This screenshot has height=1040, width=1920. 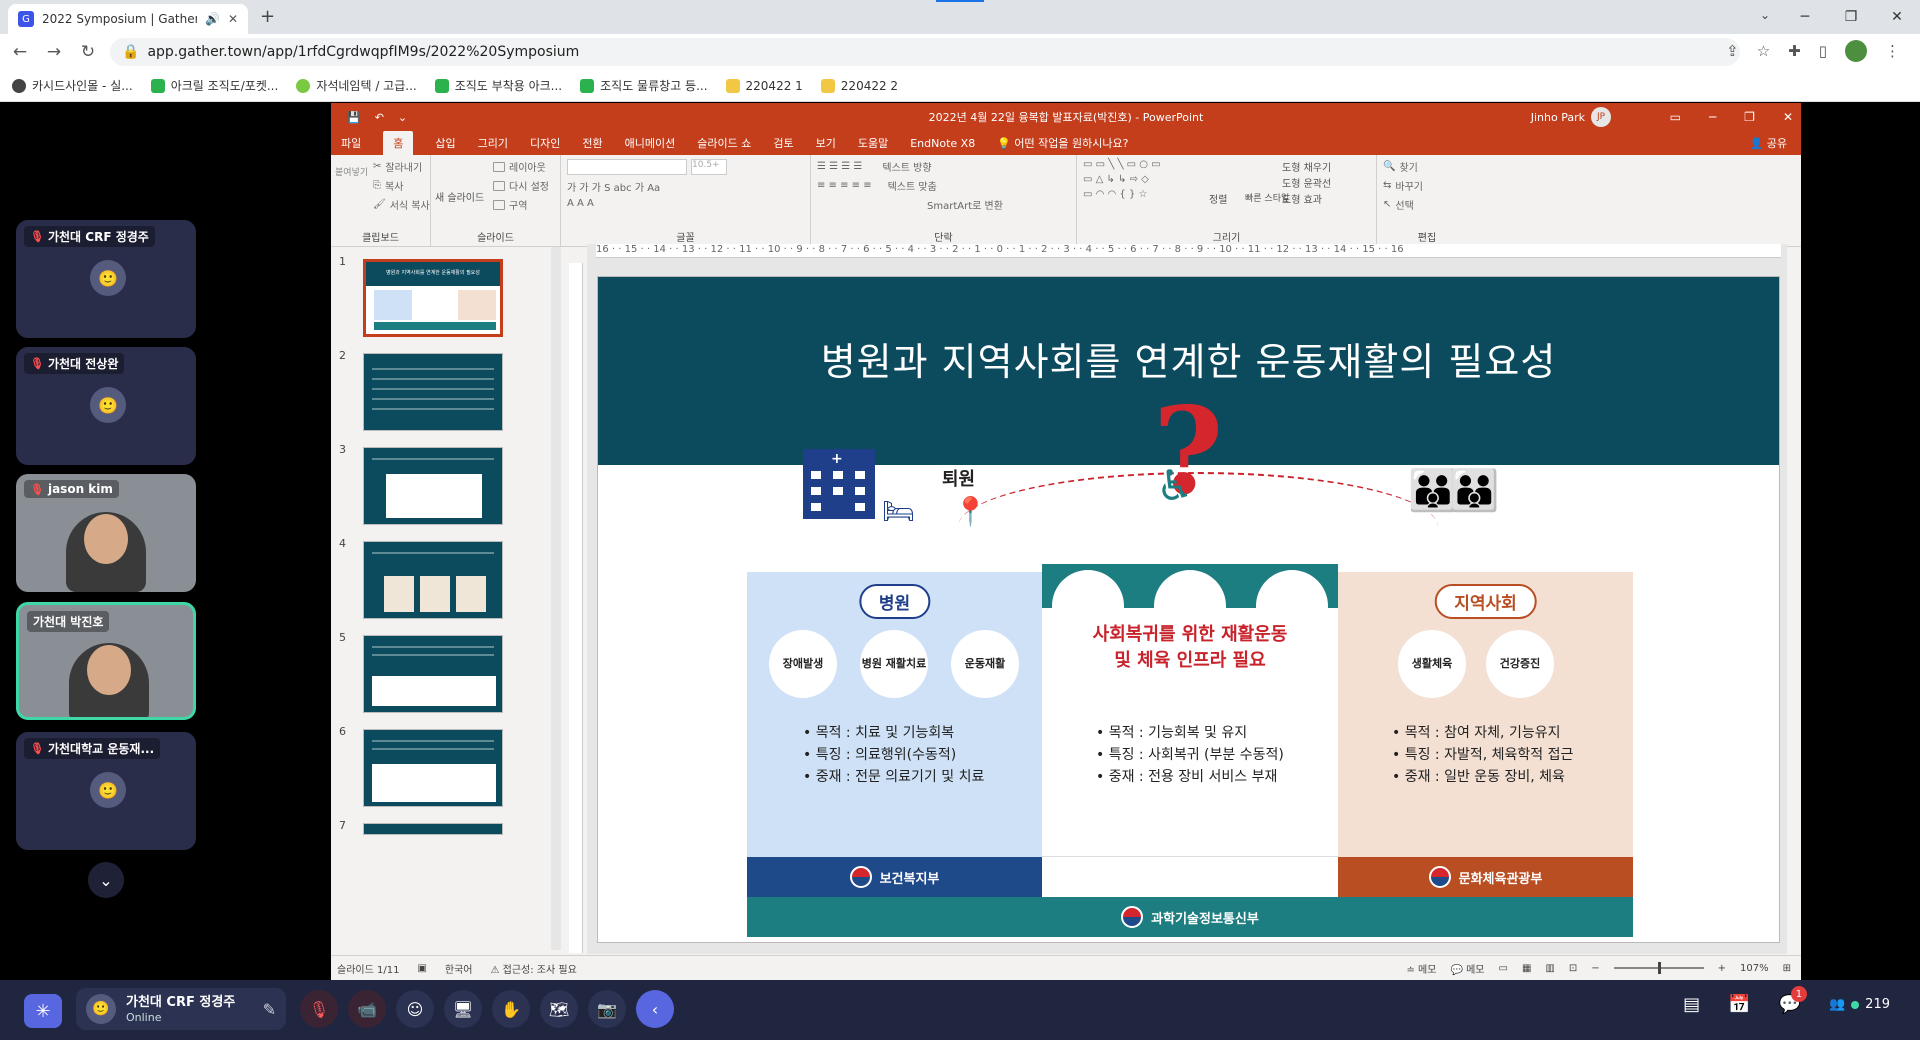 What do you see at coordinates (1787, 968) in the screenshot?
I see `fit-slide-icon: ⊞` at bounding box center [1787, 968].